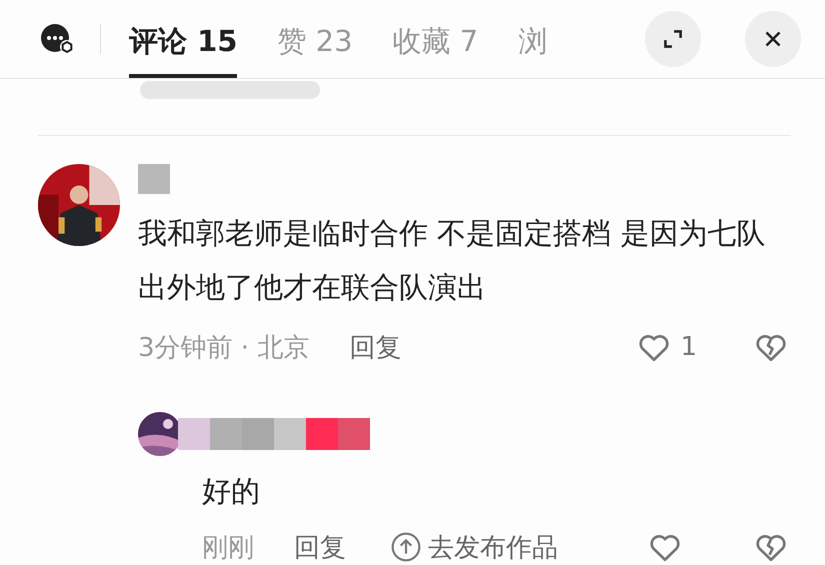  Describe the element at coordinates (224, 348) in the screenshot. I see `comment-time: 3分钟前 · 北京` at that location.